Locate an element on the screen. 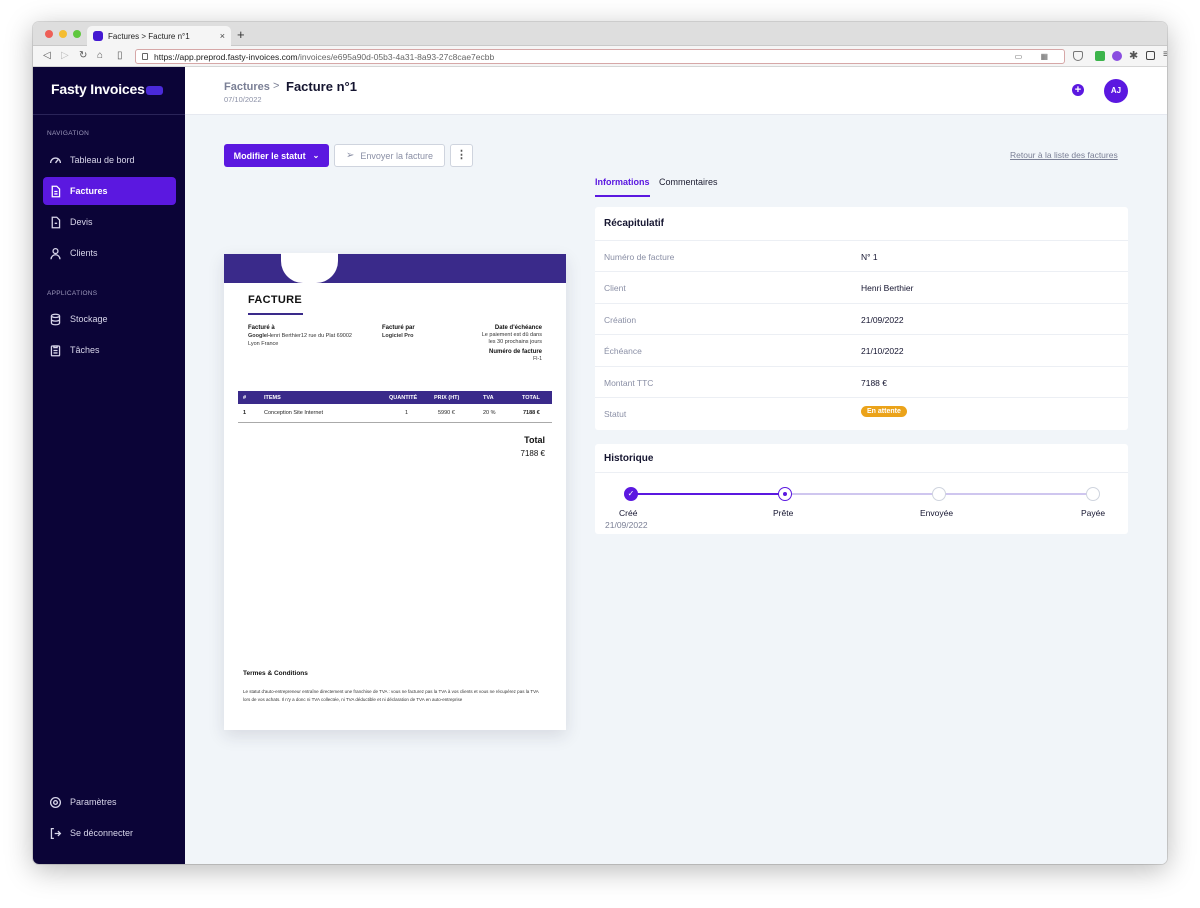 The width and height of the screenshot is (1200, 908). summary-label: Statut is located at coordinates (615, 414).